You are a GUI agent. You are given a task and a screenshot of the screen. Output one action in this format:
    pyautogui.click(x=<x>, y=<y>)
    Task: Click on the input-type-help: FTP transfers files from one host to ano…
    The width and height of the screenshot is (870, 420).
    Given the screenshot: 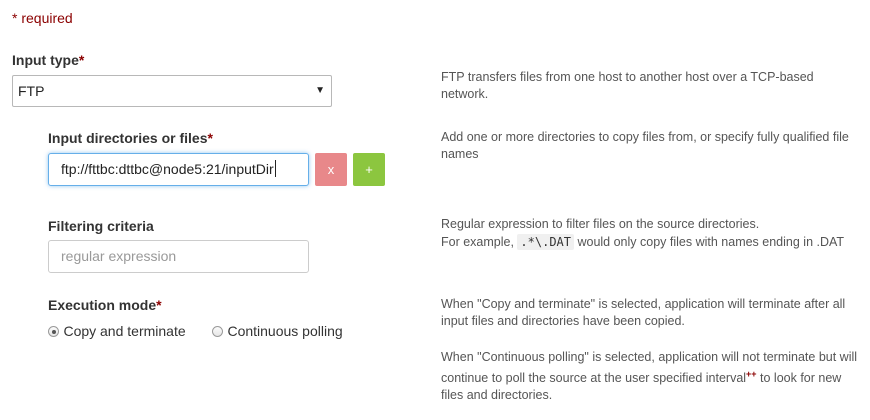 What is the action you would take?
    pyautogui.click(x=627, y=85)
    